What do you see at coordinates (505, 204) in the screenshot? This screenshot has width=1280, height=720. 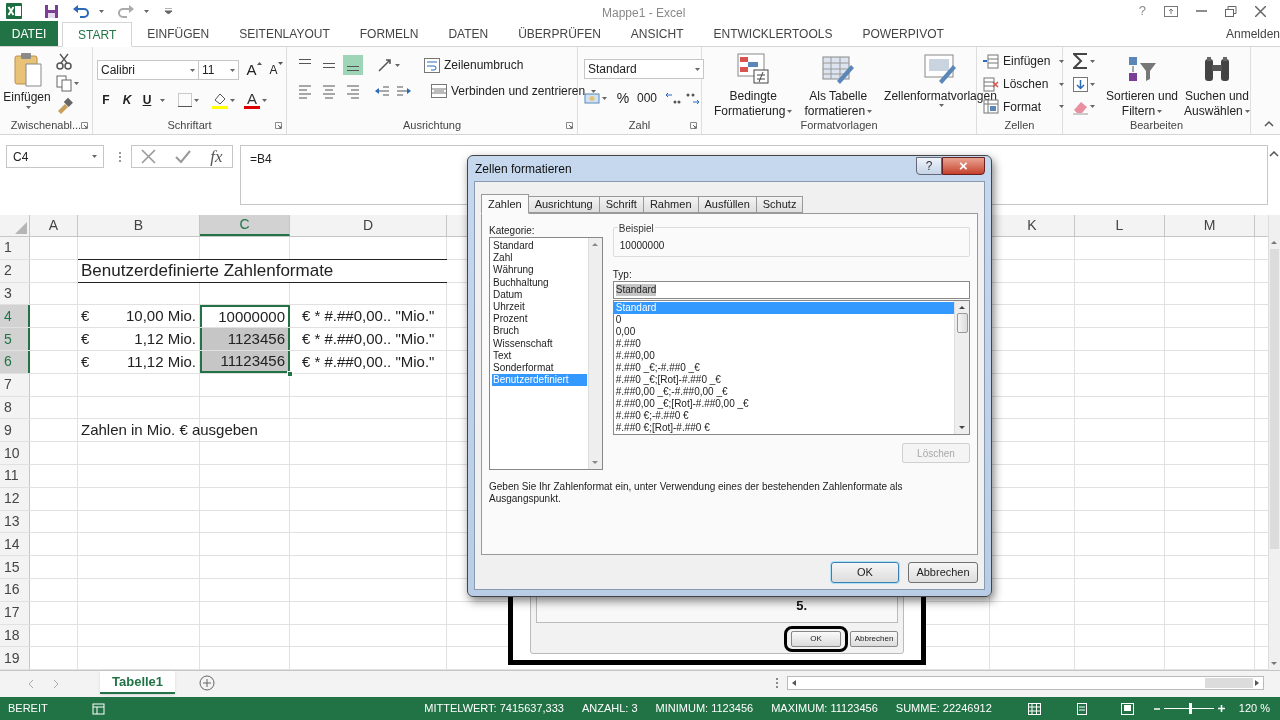 I see `dialog-tab: Zahlen` at bounding box center [505, 204].